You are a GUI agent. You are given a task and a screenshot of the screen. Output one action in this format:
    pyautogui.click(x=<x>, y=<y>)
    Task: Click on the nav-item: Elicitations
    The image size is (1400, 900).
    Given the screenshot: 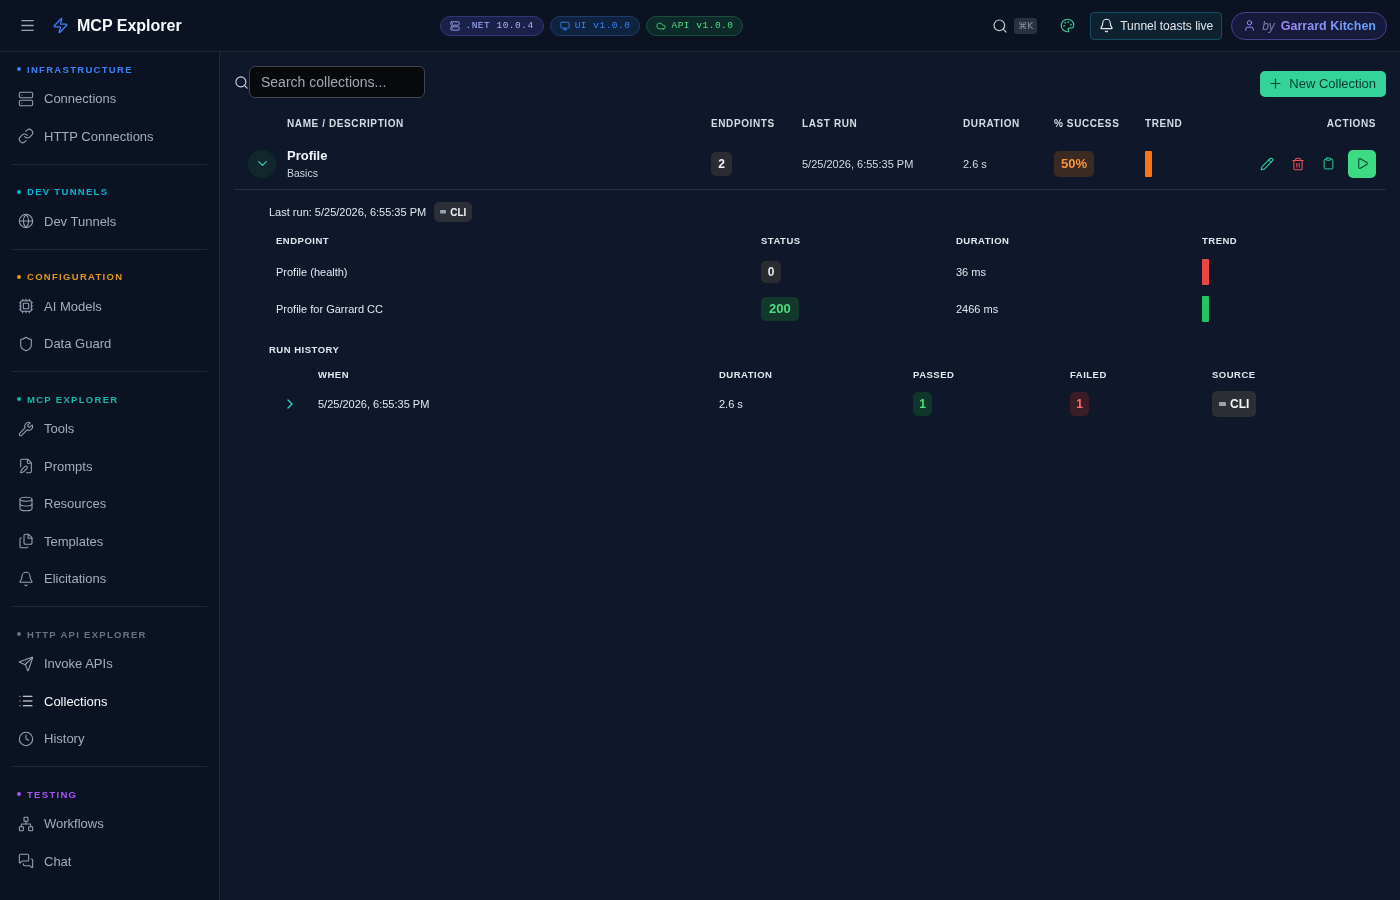 What is the action you would take?
    pyautogui.click(x=109, y=579)
    